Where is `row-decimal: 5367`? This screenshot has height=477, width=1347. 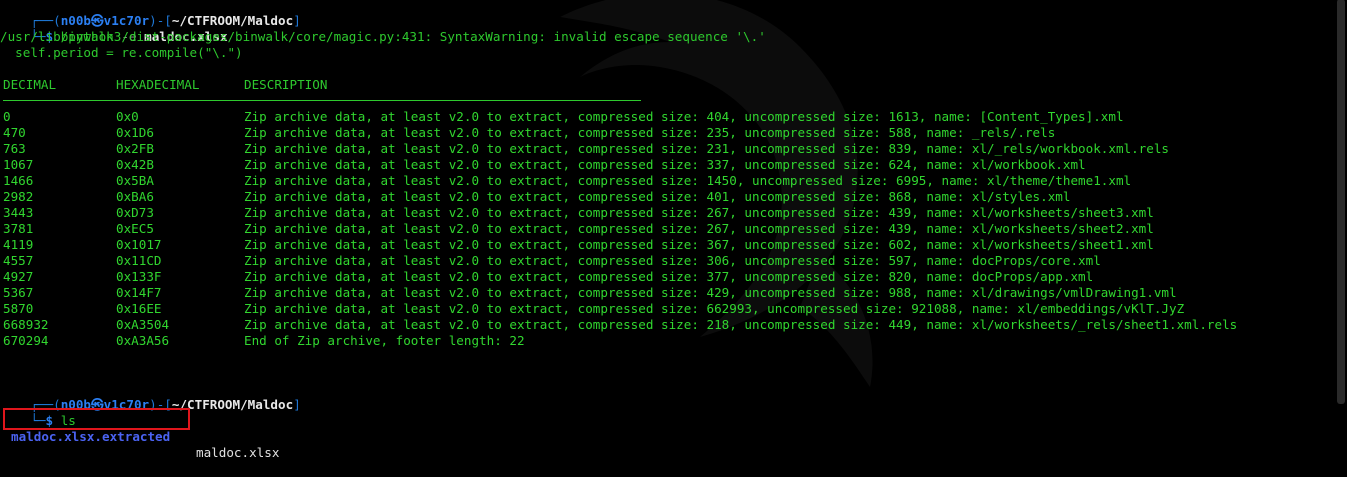 row-decimal: 5367 is located at coordinates (18, 292).